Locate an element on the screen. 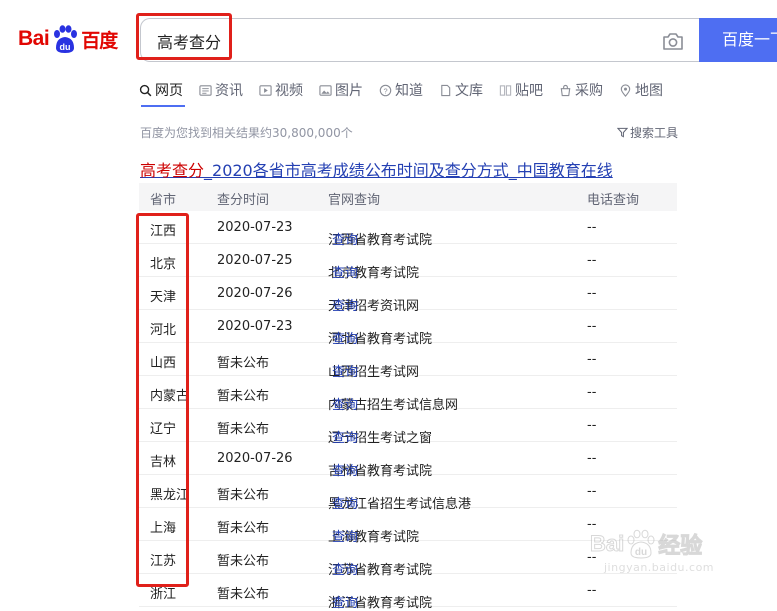 This screenshot has width=777, height=611. result-title-link: 高考查分_2020各省市高考成绩公布时间及查分方式_中国教育在线 is located at coordinates (376, 169).